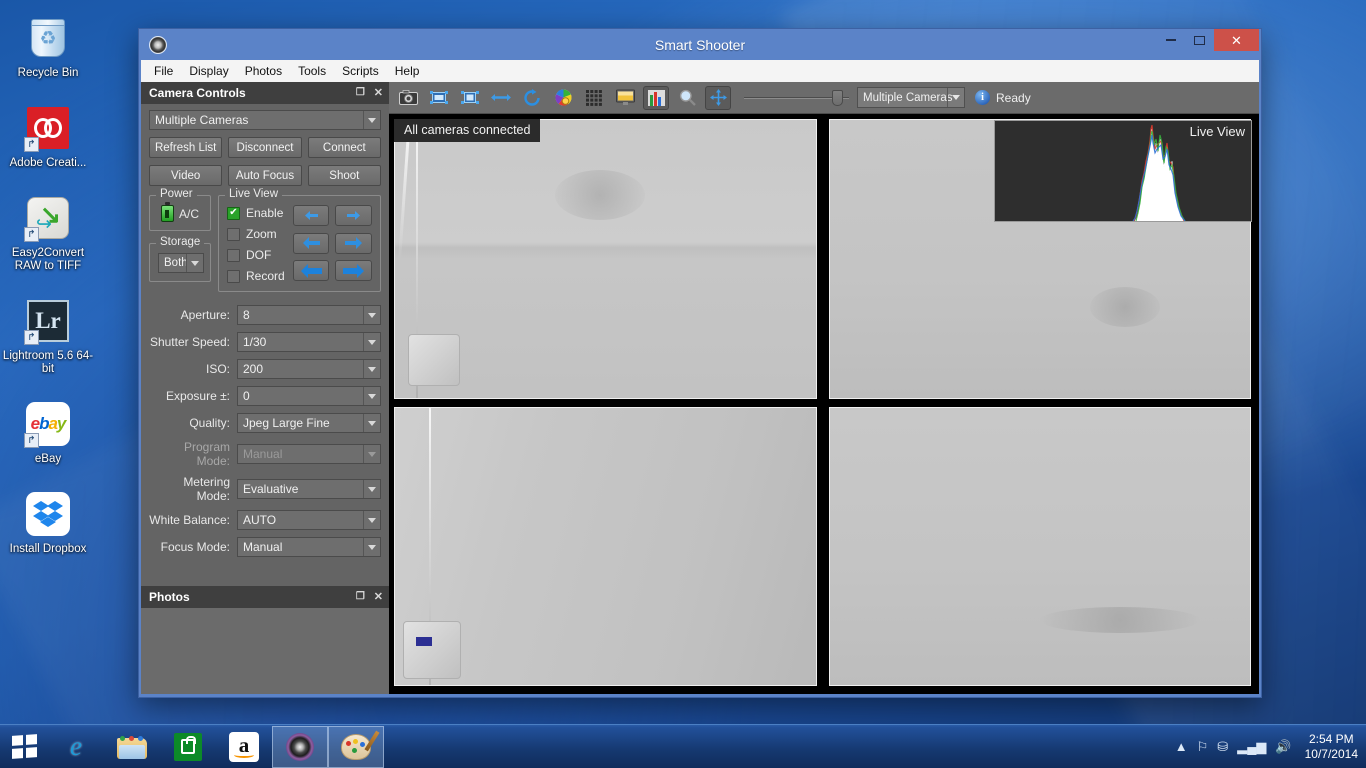  What do you see at coordinates (180, 209) in the screenshot?
I see `power-group: Power A/C` at bounding box center [180, 209].